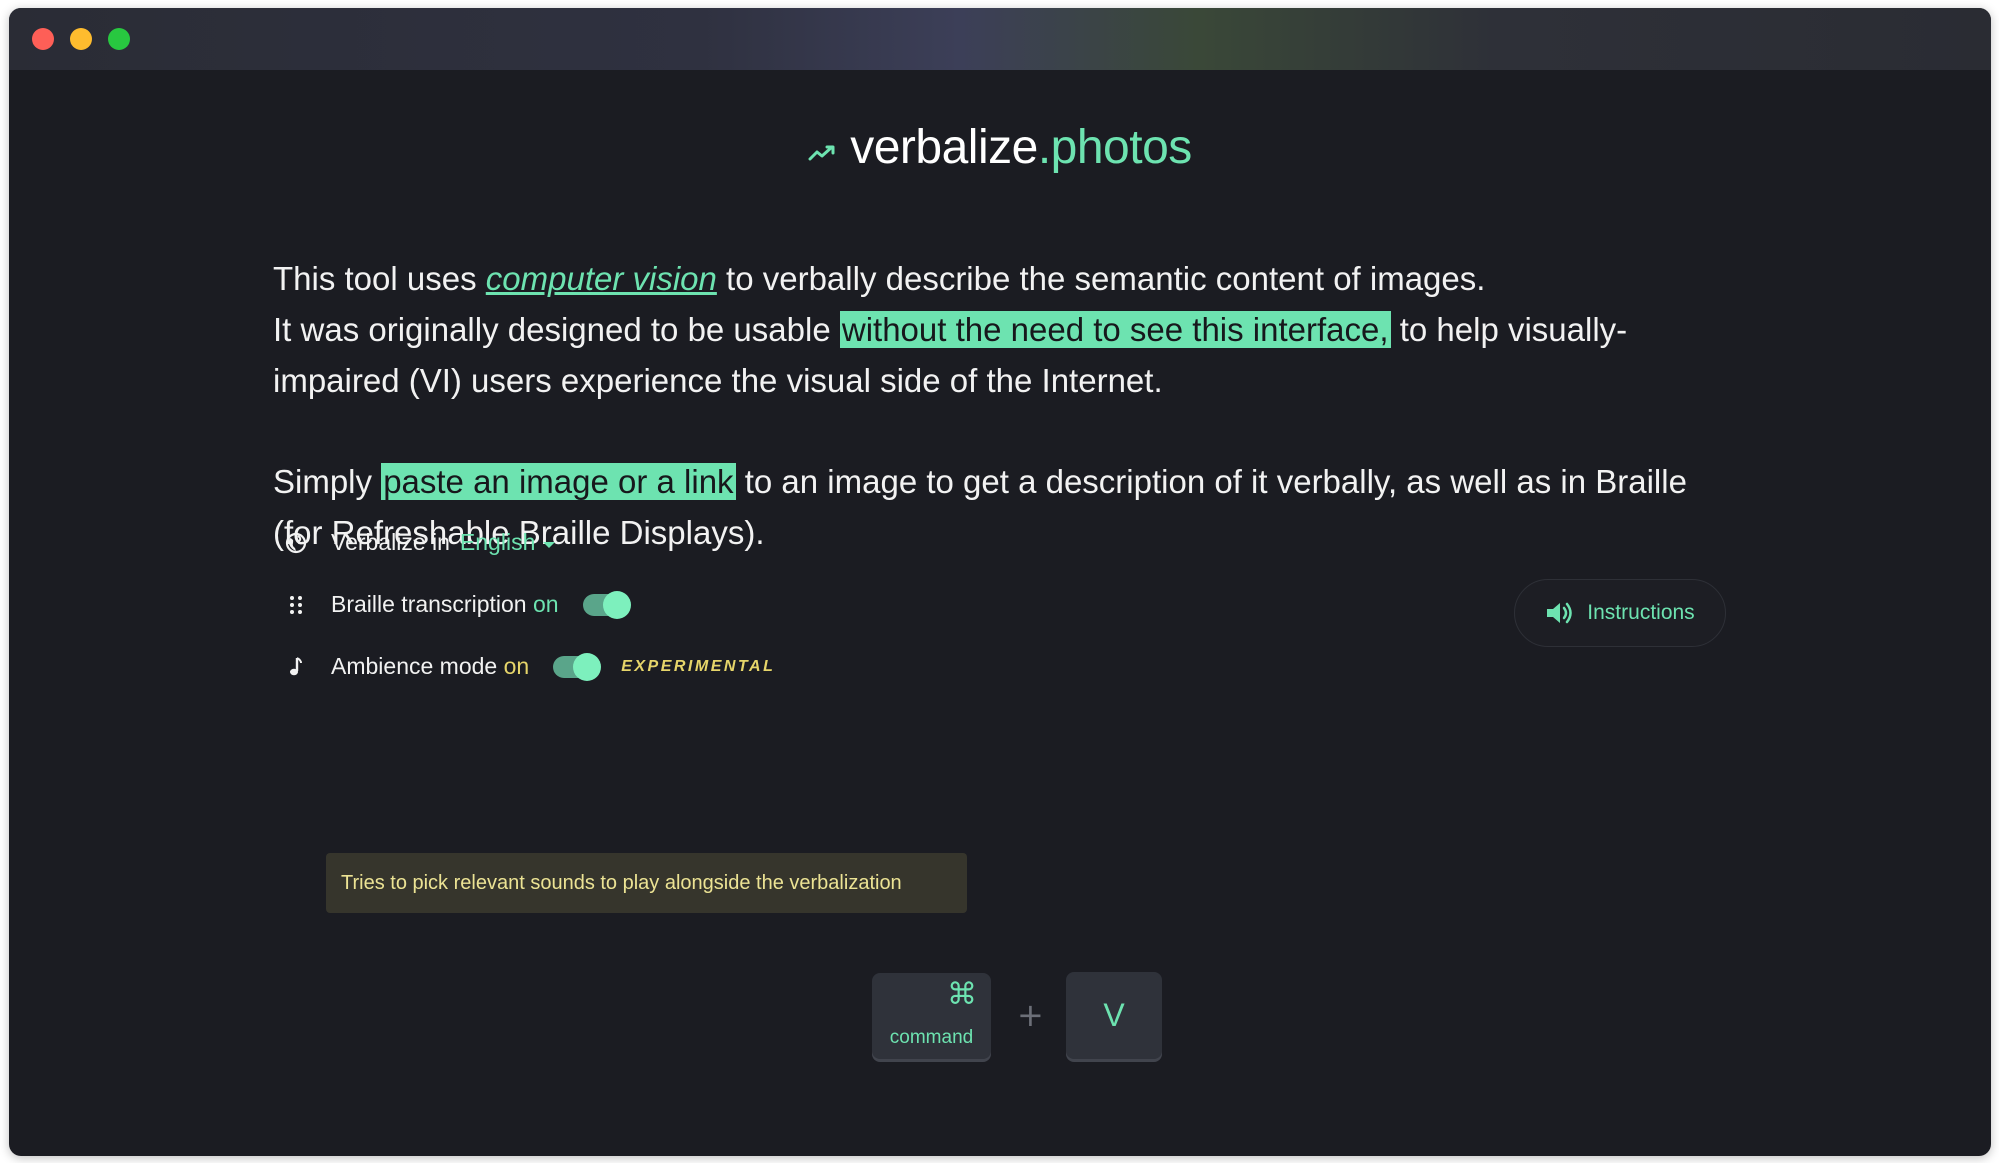  I want to click on ambience-setting: Ambience mode on EXPERIMENTAL, so click(528, 666).